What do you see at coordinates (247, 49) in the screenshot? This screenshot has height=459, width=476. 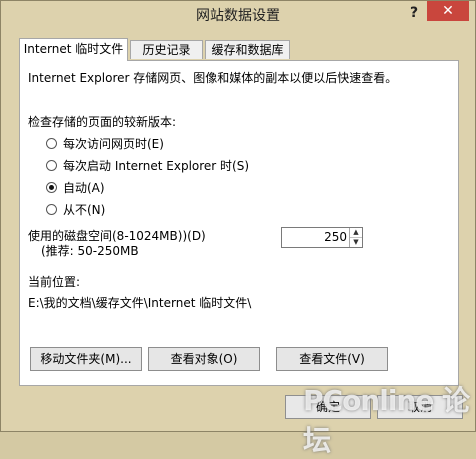 I see `tab-cache-databases: 缓存和数据库` at bounding box center [247, 49].